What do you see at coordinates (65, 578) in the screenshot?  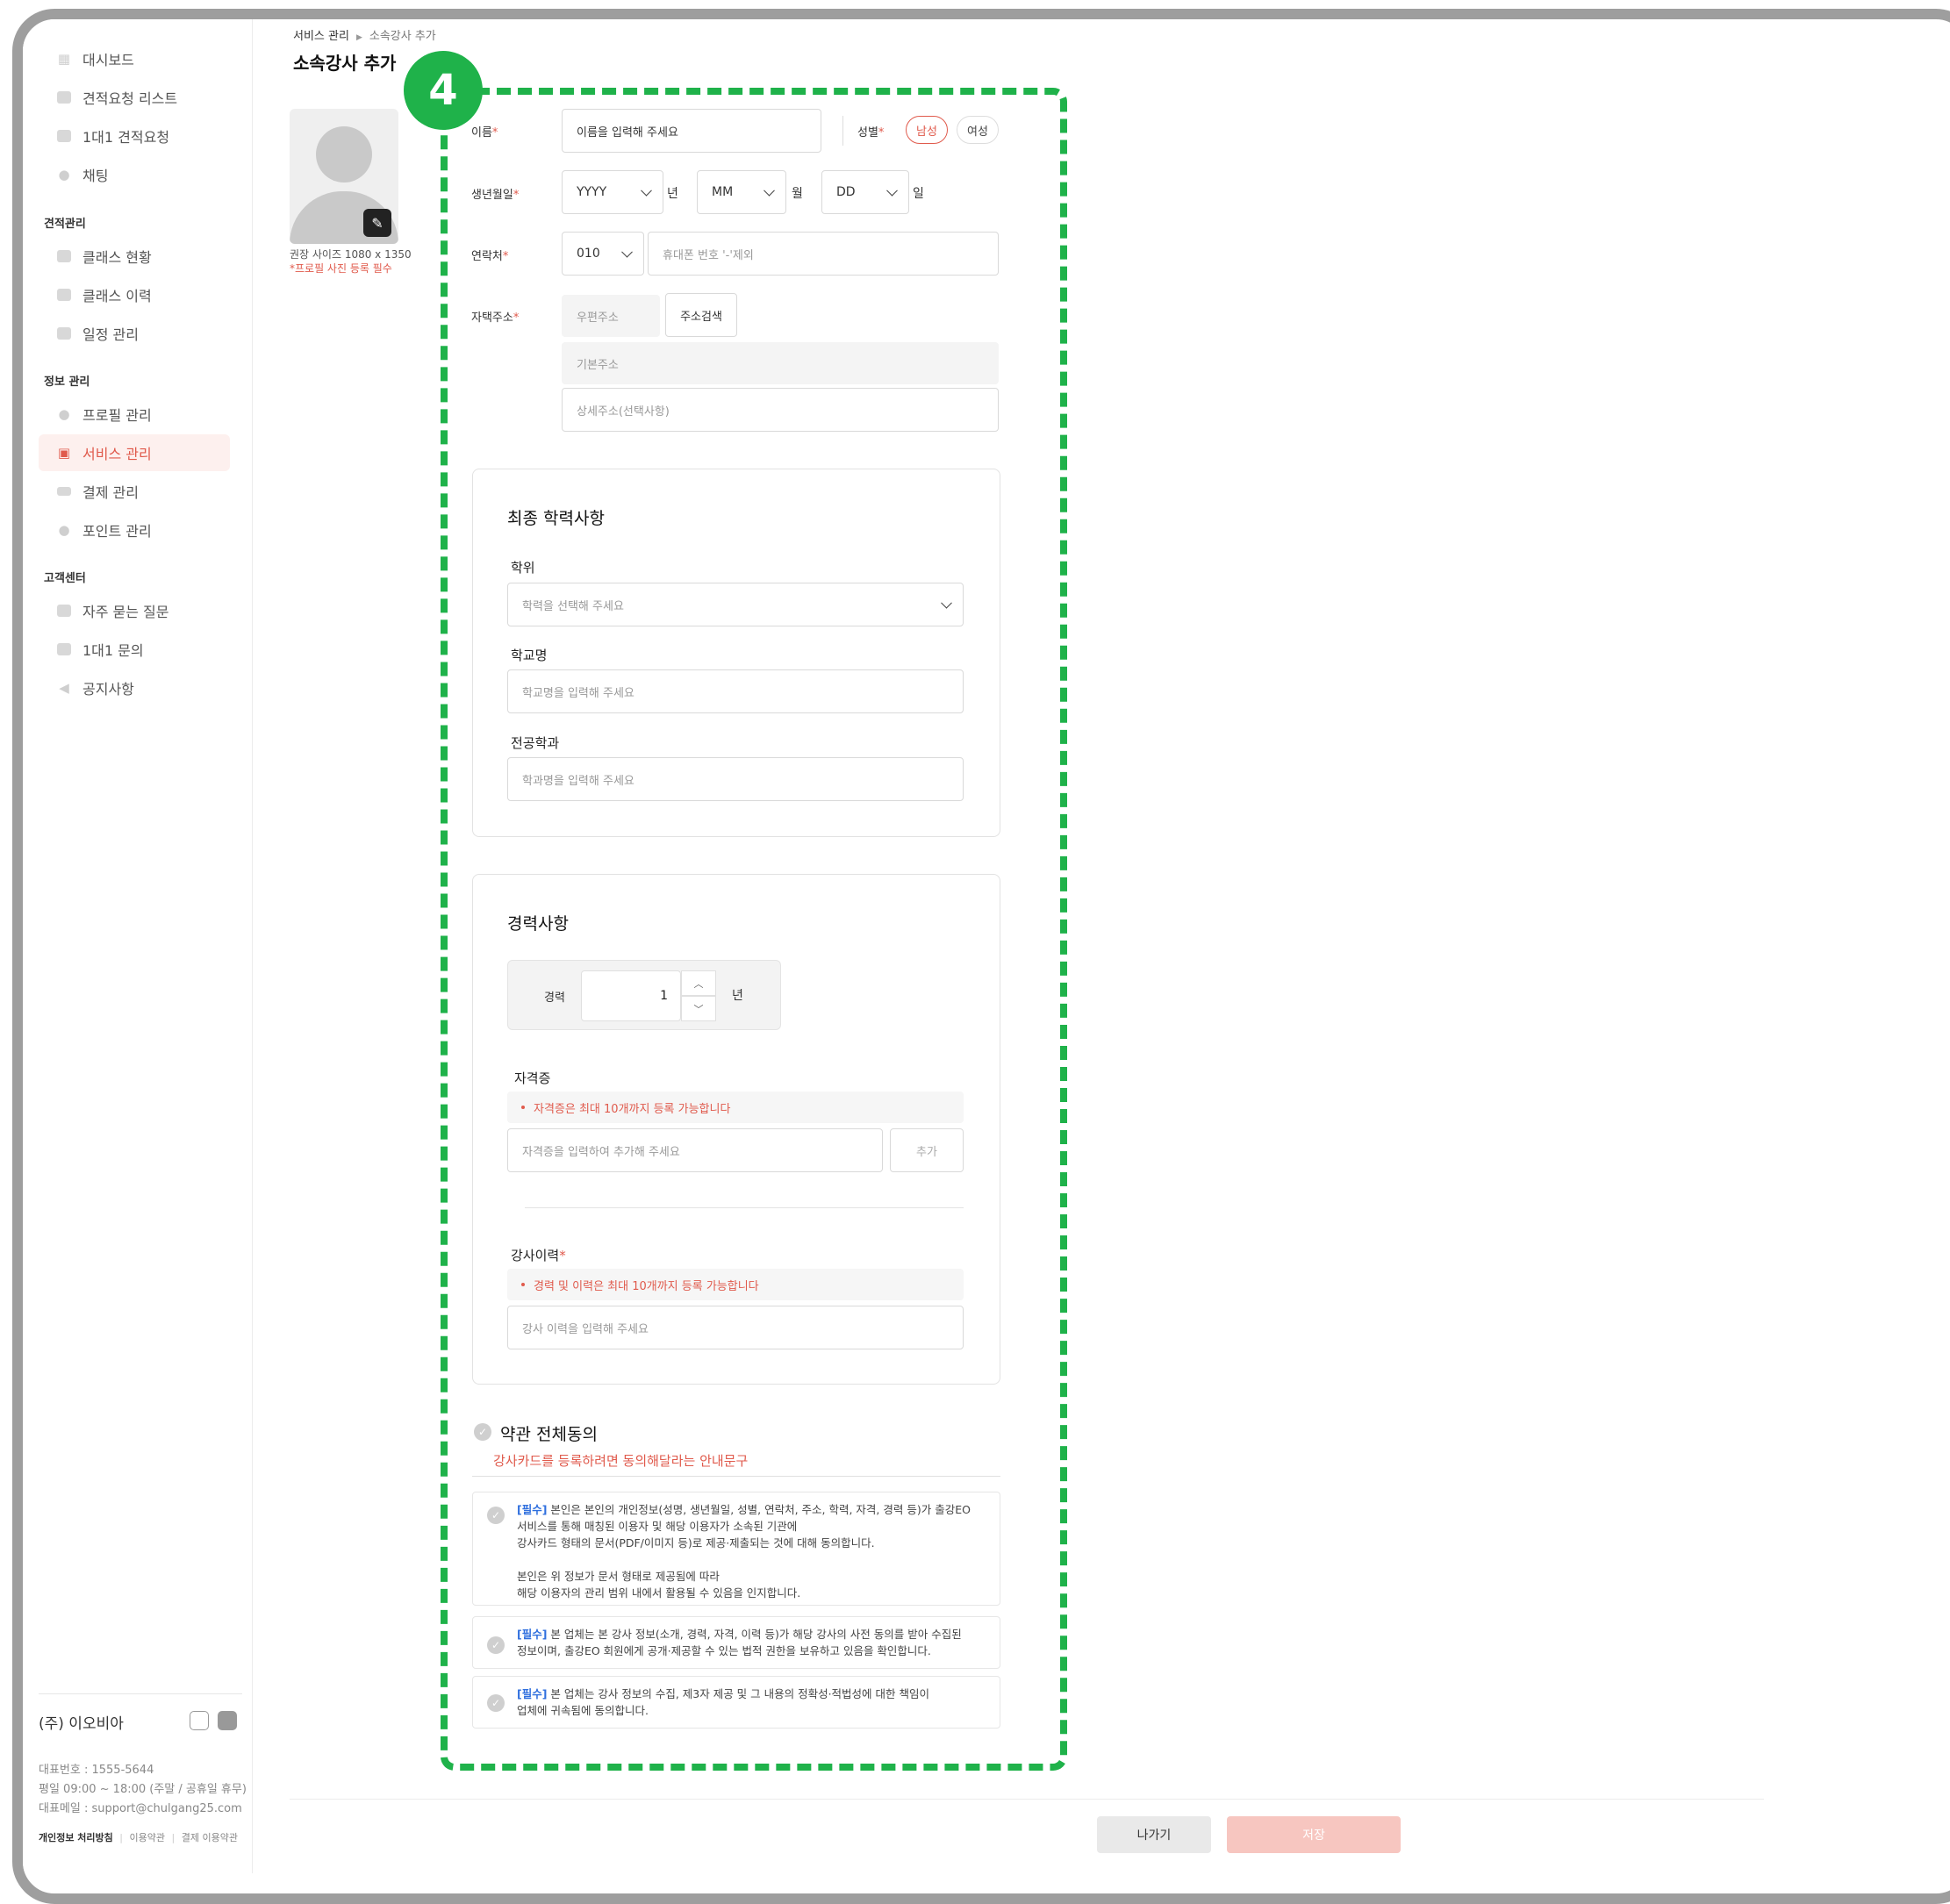 I see `sidebar-section-title: 고객센터` at bounding box center [65, 578].